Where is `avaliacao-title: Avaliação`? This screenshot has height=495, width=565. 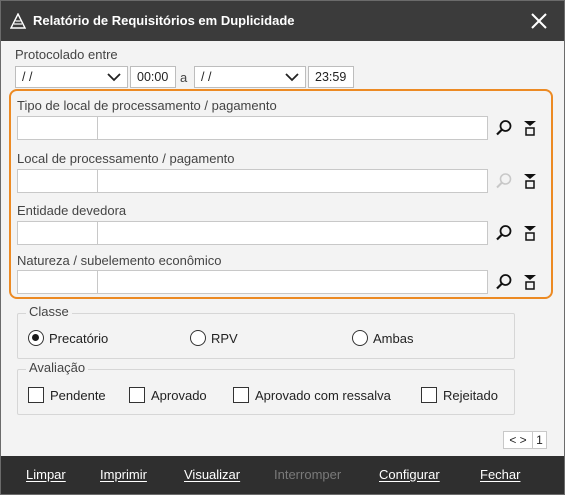
avaliacao-title: Avaliação is located at coordinates (57, 367).